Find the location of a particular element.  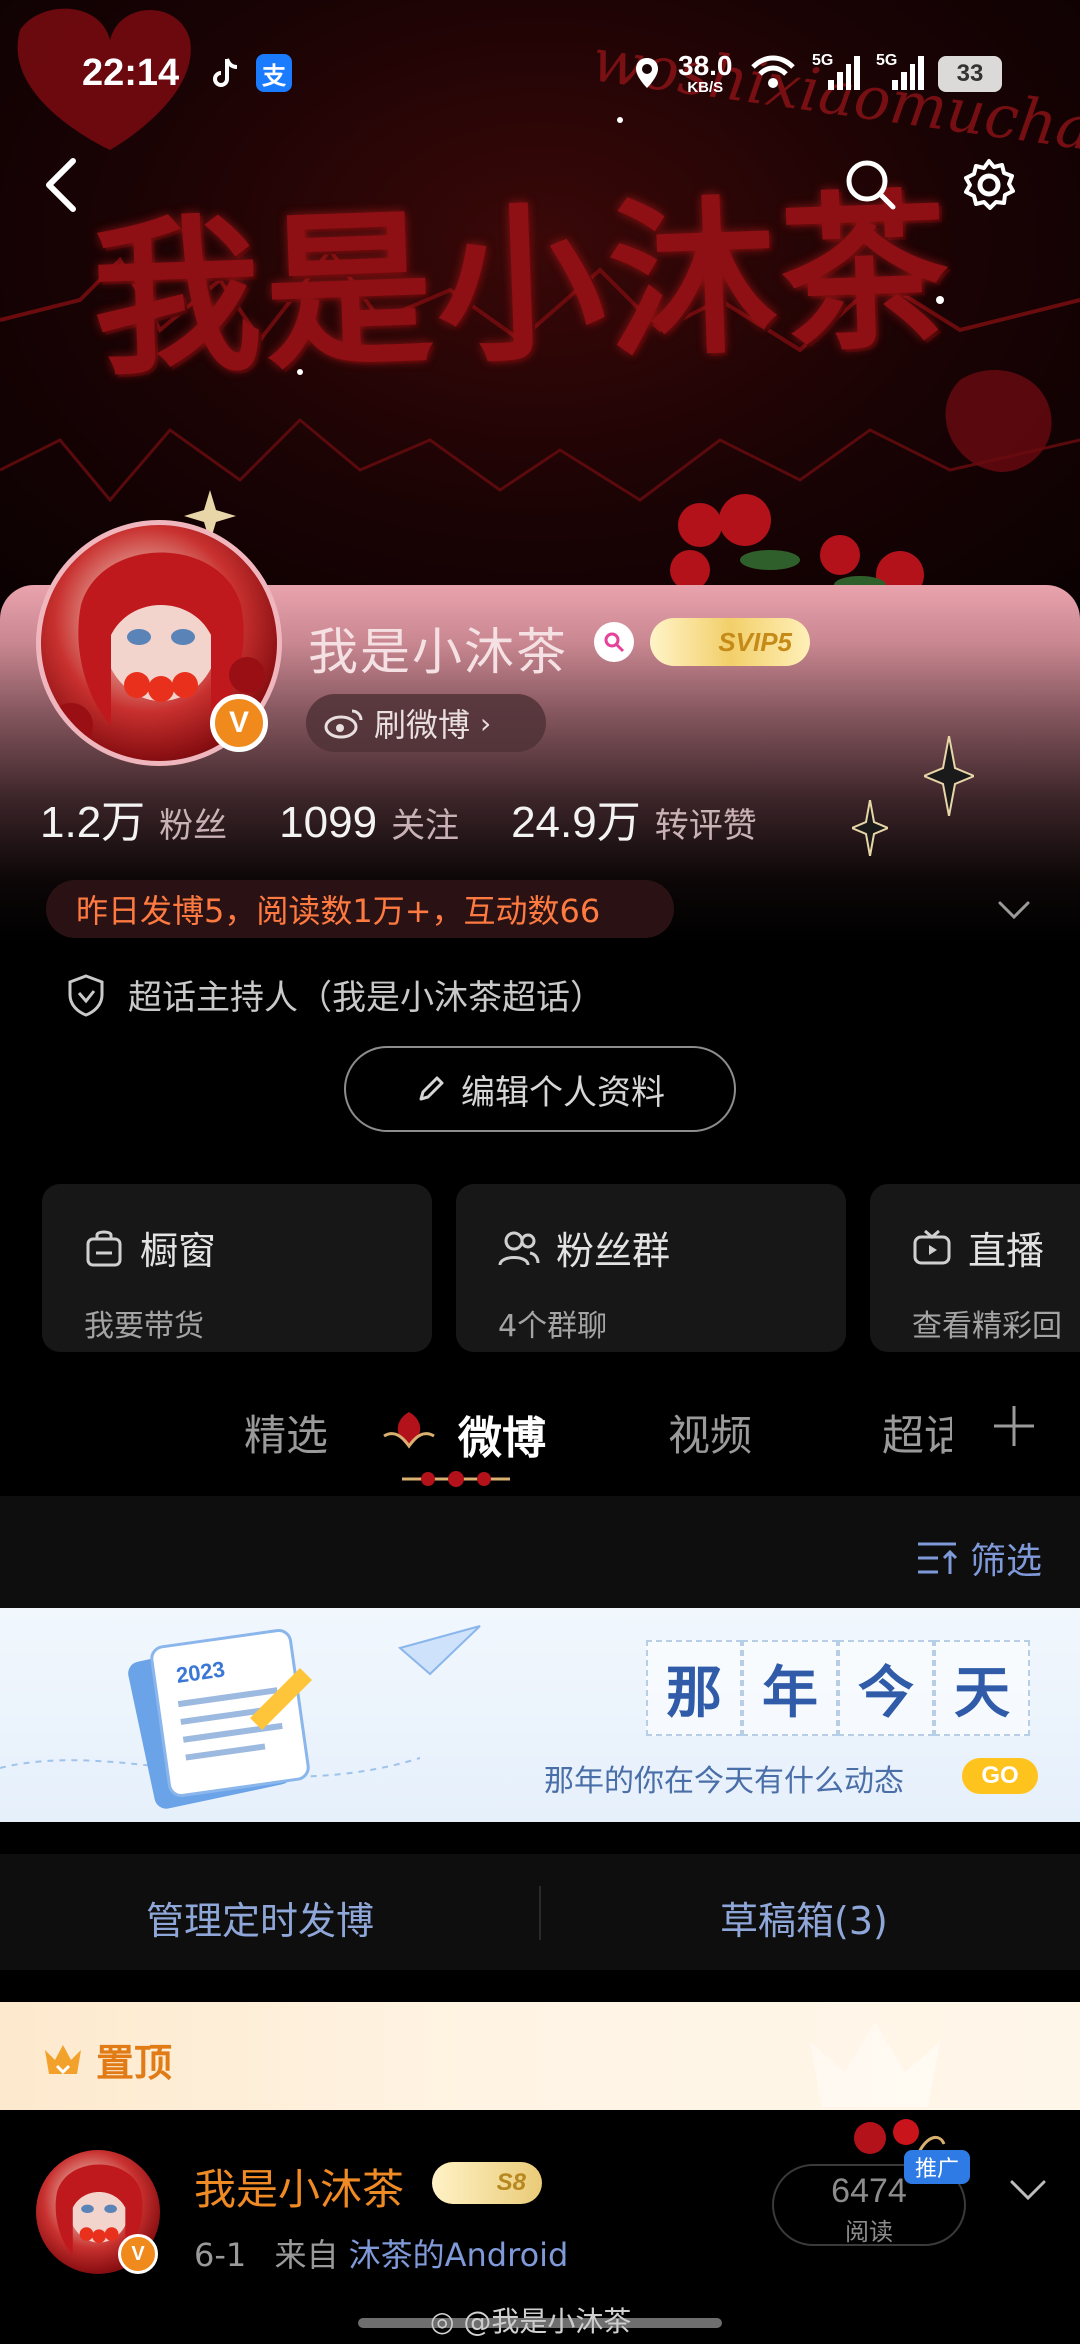

profile-stats: 1.2万 粉丝 1099 关注 24.9万 转评赞 is located at coordinates (424, 818).